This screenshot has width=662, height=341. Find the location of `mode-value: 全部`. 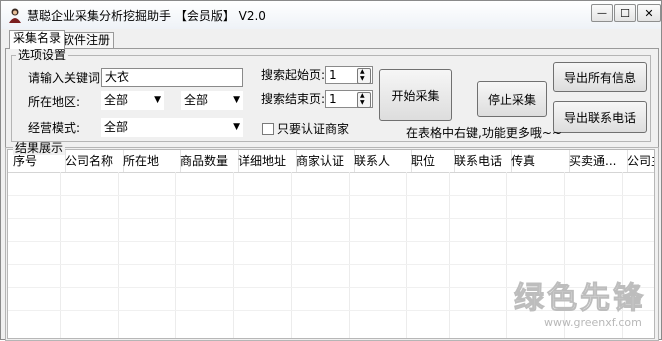

mode-value: 全部 is located at coordinates (116, 127).